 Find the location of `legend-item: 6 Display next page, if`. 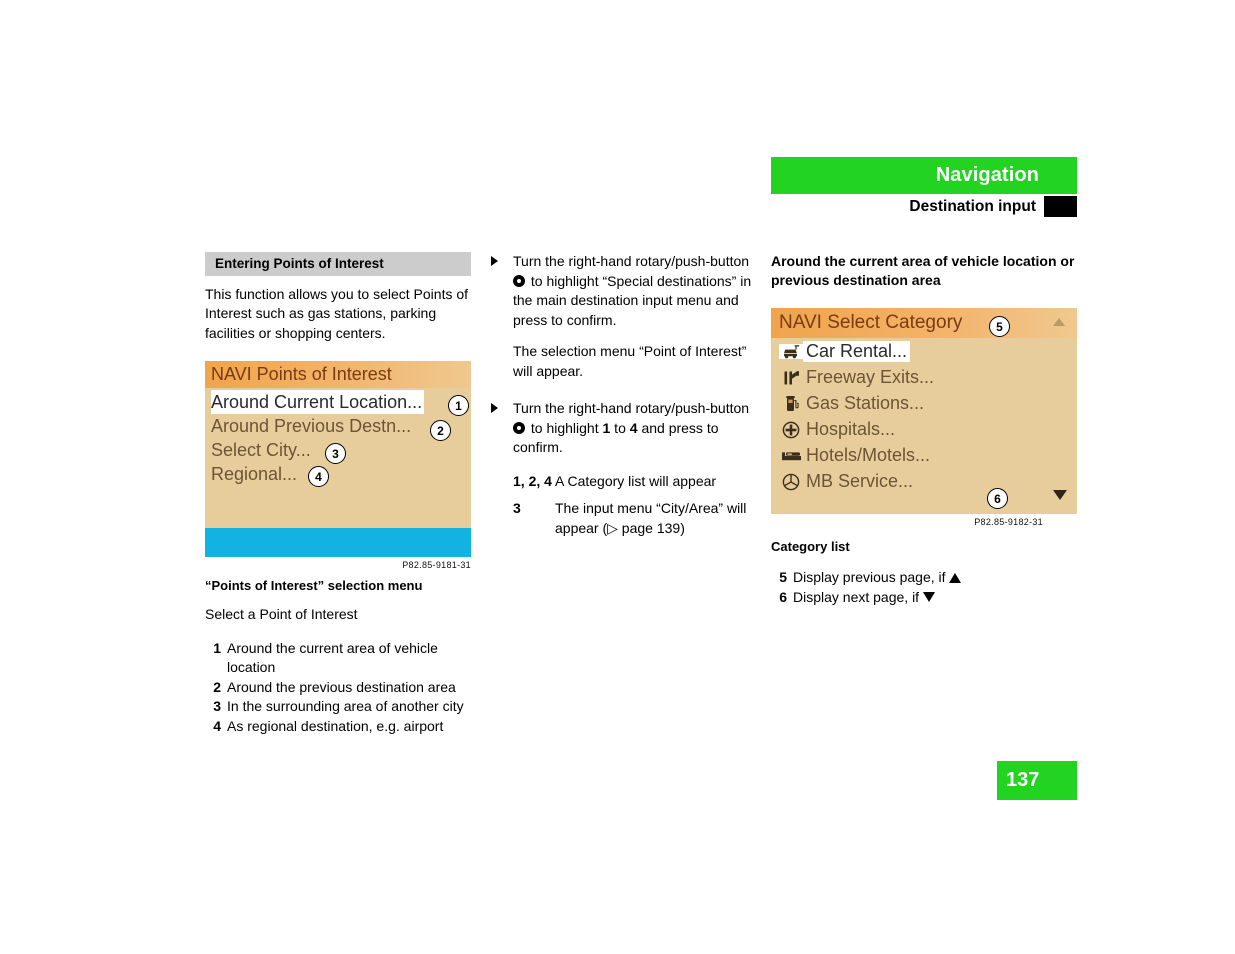

legend-item: 6 Display next page, if is located at coordinates (924, 598).